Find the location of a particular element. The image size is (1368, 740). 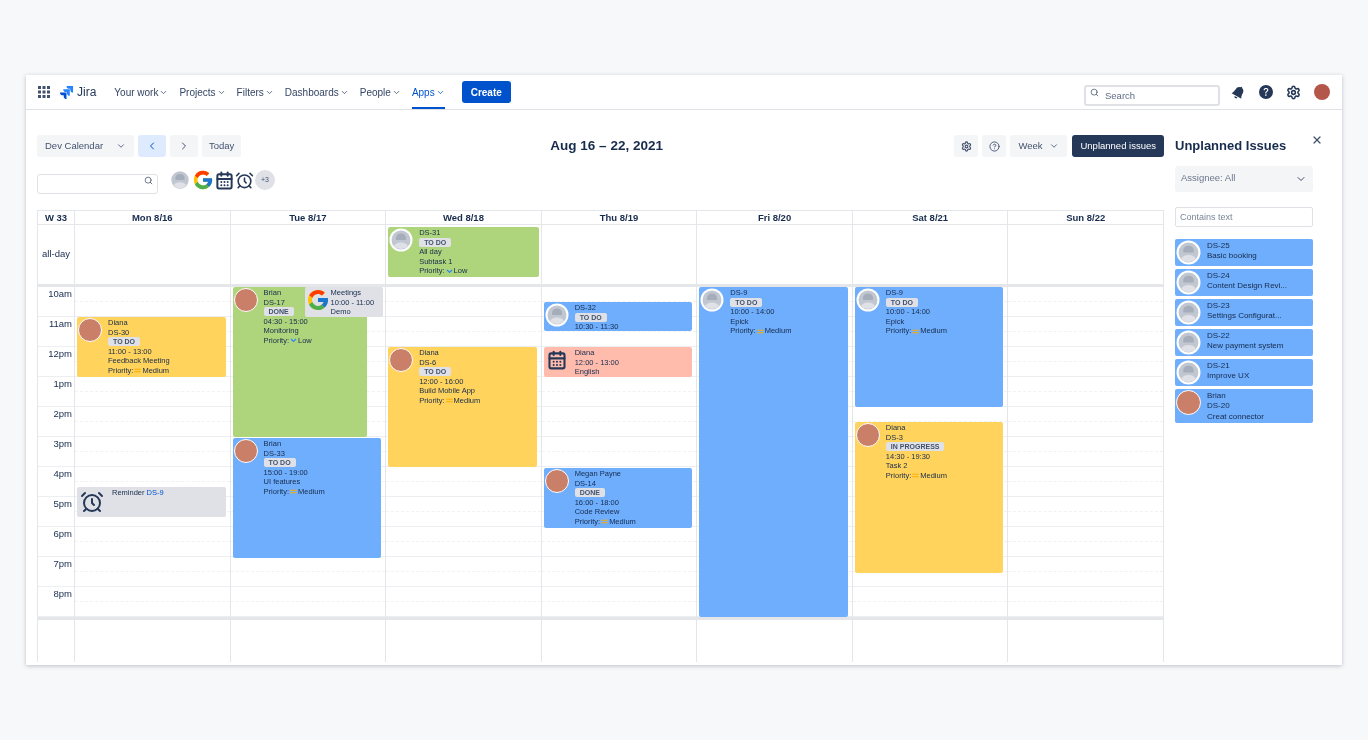

unplanned-issue-card: Brian DS-20 Creat connector is located at coordinates (1244, 405).